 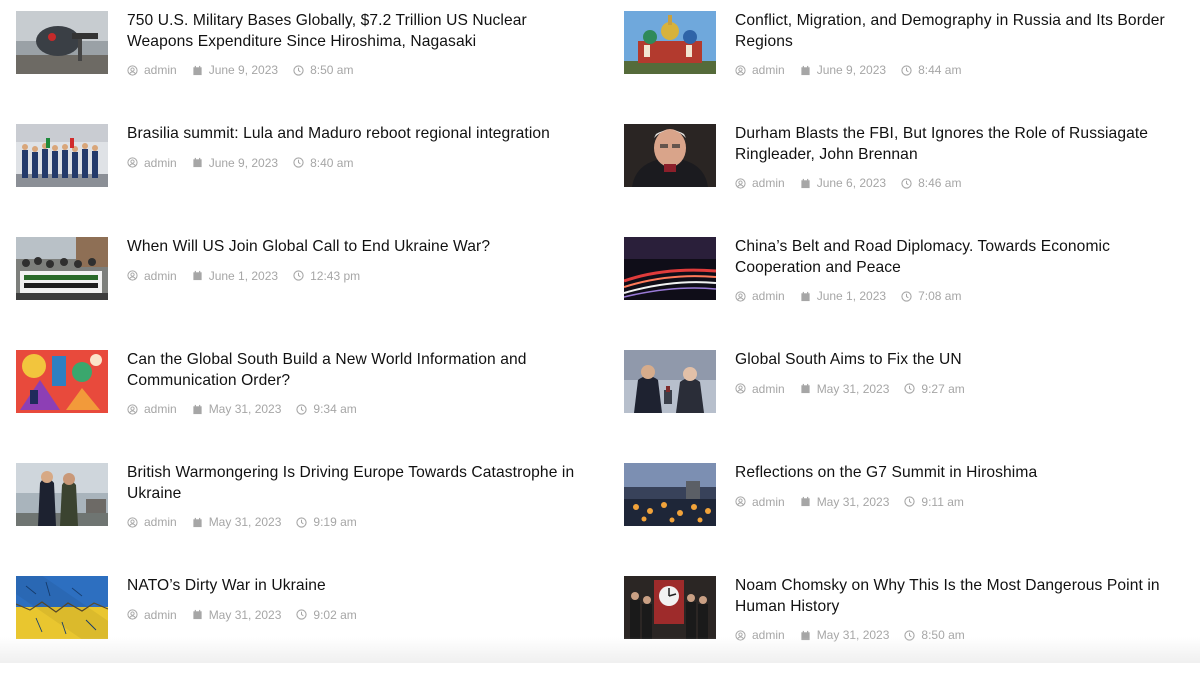 What do you see at coordinates (940, 296) in the screenshot?
I see `post-time-text: 7:08 am` at bounding box center [940, 296].